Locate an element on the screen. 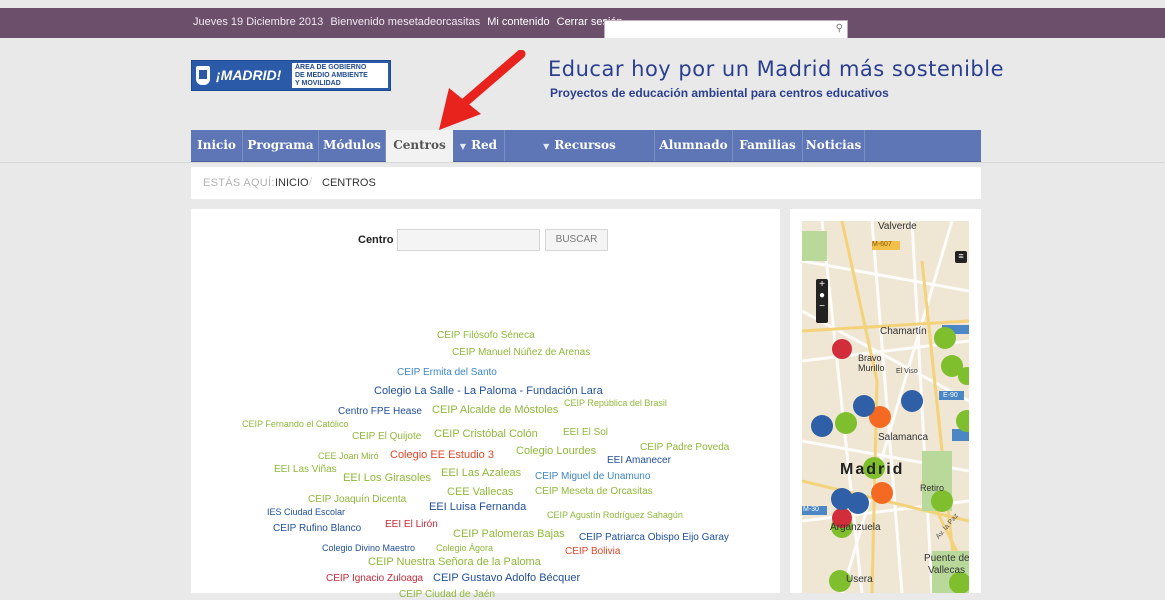 This screenshot has height=600, width=1165. center-tag-link: Colegio Lourdes is located at coordinates (556, 451).